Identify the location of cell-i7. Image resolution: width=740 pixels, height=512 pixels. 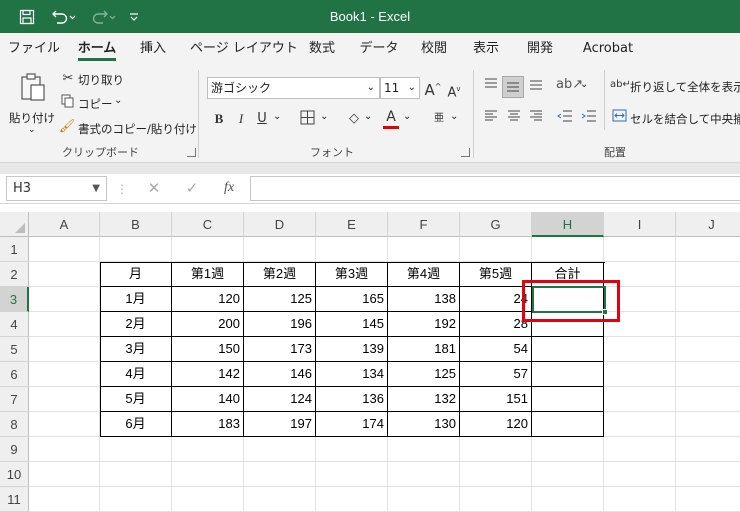
(640, 399).